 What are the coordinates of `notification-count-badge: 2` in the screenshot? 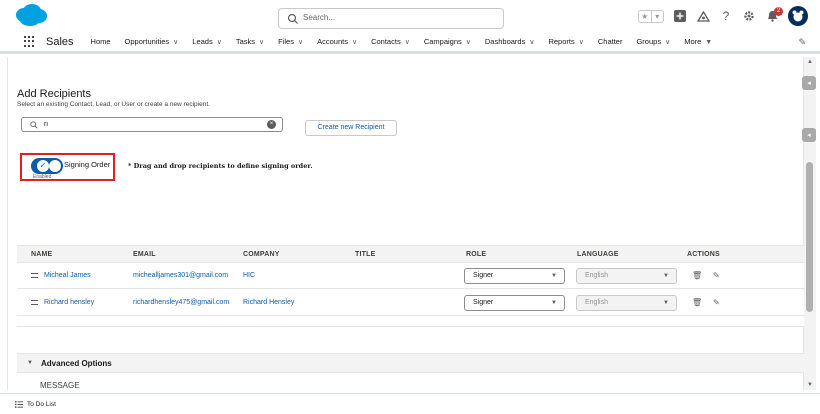 It's located at (778, 11).